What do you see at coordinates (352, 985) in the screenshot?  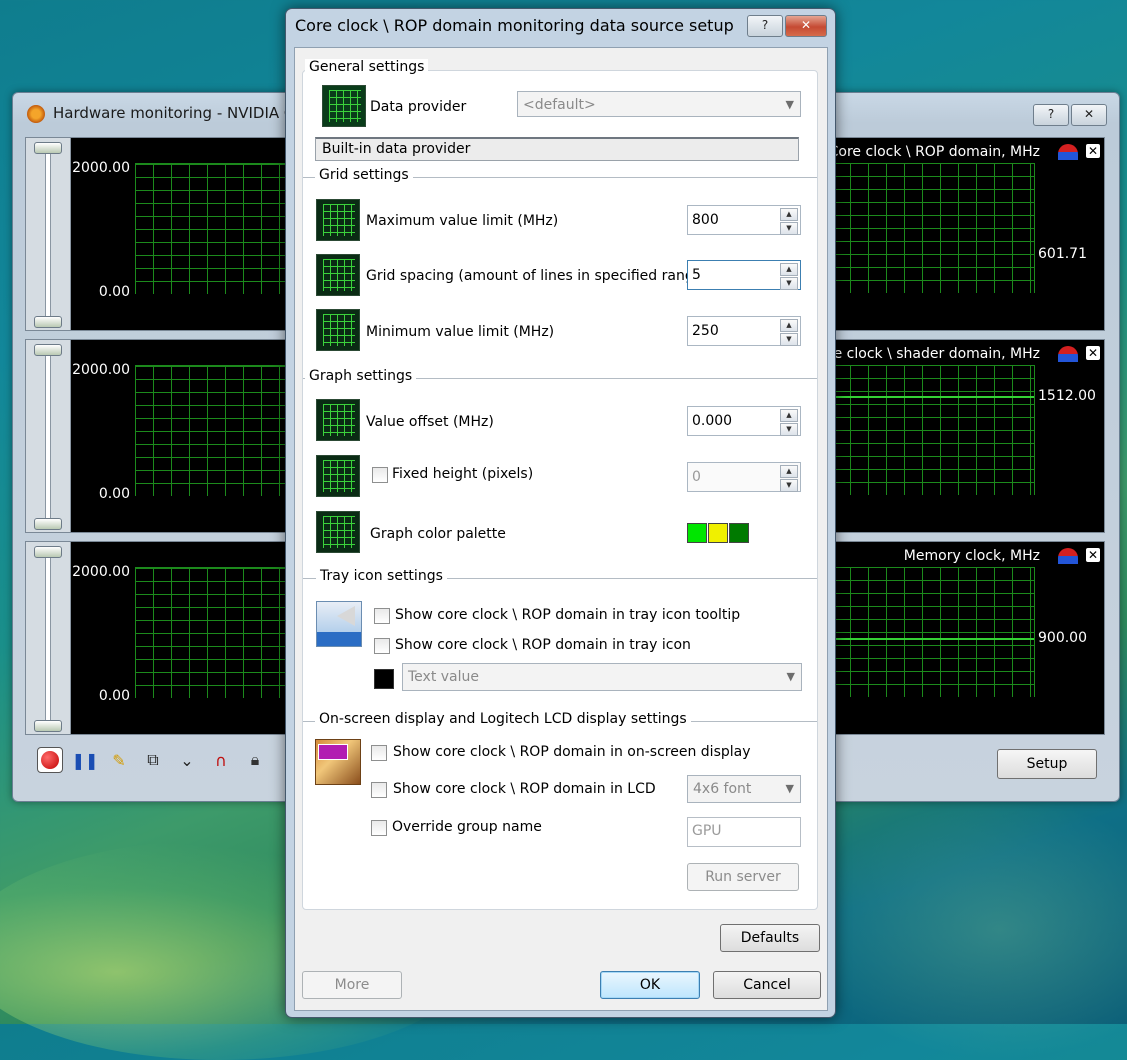 I see `more-button: More` at bounding box center [352, 985].